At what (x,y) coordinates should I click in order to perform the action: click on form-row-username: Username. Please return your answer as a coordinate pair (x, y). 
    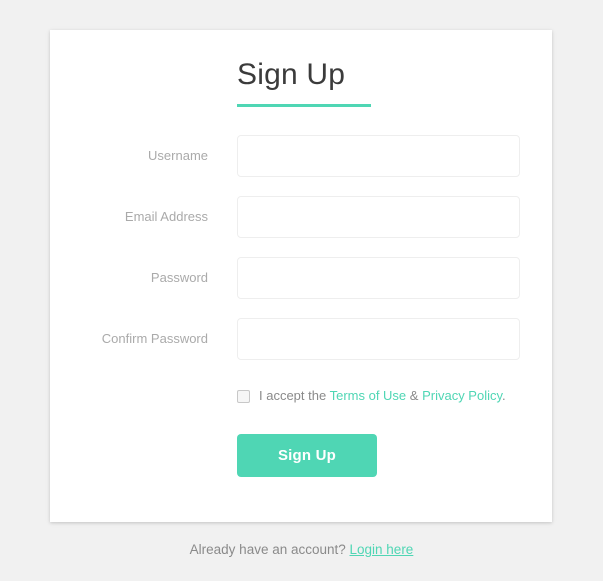
    Looking at the image, I should click on (301, 165).